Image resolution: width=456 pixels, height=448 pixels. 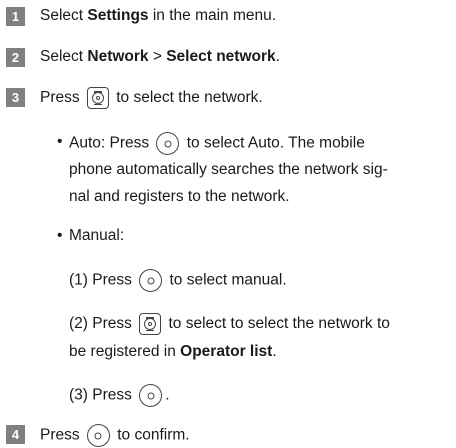 What do you see at coordinates (274, 351) in the screenshot?
I see `manual-sub-2-line-2-post: .` at bounding box center [274, 351].